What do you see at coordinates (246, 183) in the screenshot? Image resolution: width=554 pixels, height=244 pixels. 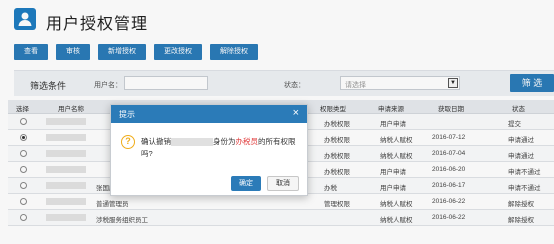 I see `confirm-button: 确定` at bounding box center [246, 183].